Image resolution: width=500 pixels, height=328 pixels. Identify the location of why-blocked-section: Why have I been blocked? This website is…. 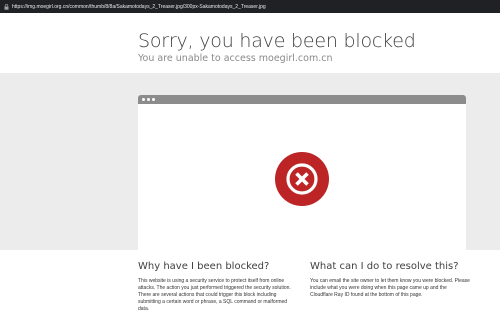
(217, 287).